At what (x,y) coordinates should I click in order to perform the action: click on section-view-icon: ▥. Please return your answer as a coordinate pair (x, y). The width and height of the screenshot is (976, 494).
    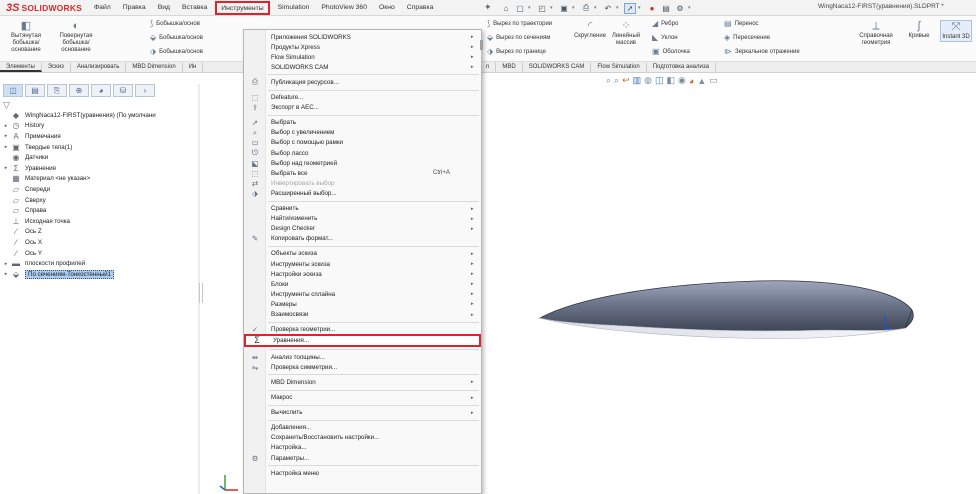
    Looking at the image, I should click on (637, 80).